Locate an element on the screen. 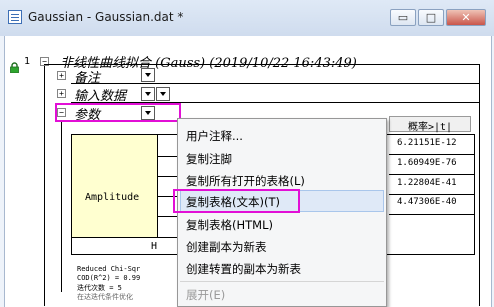 This screenshot has height=307, width=494. window-title: Gaussian - Gaussian.dat * is located at coordinates (106, 17).